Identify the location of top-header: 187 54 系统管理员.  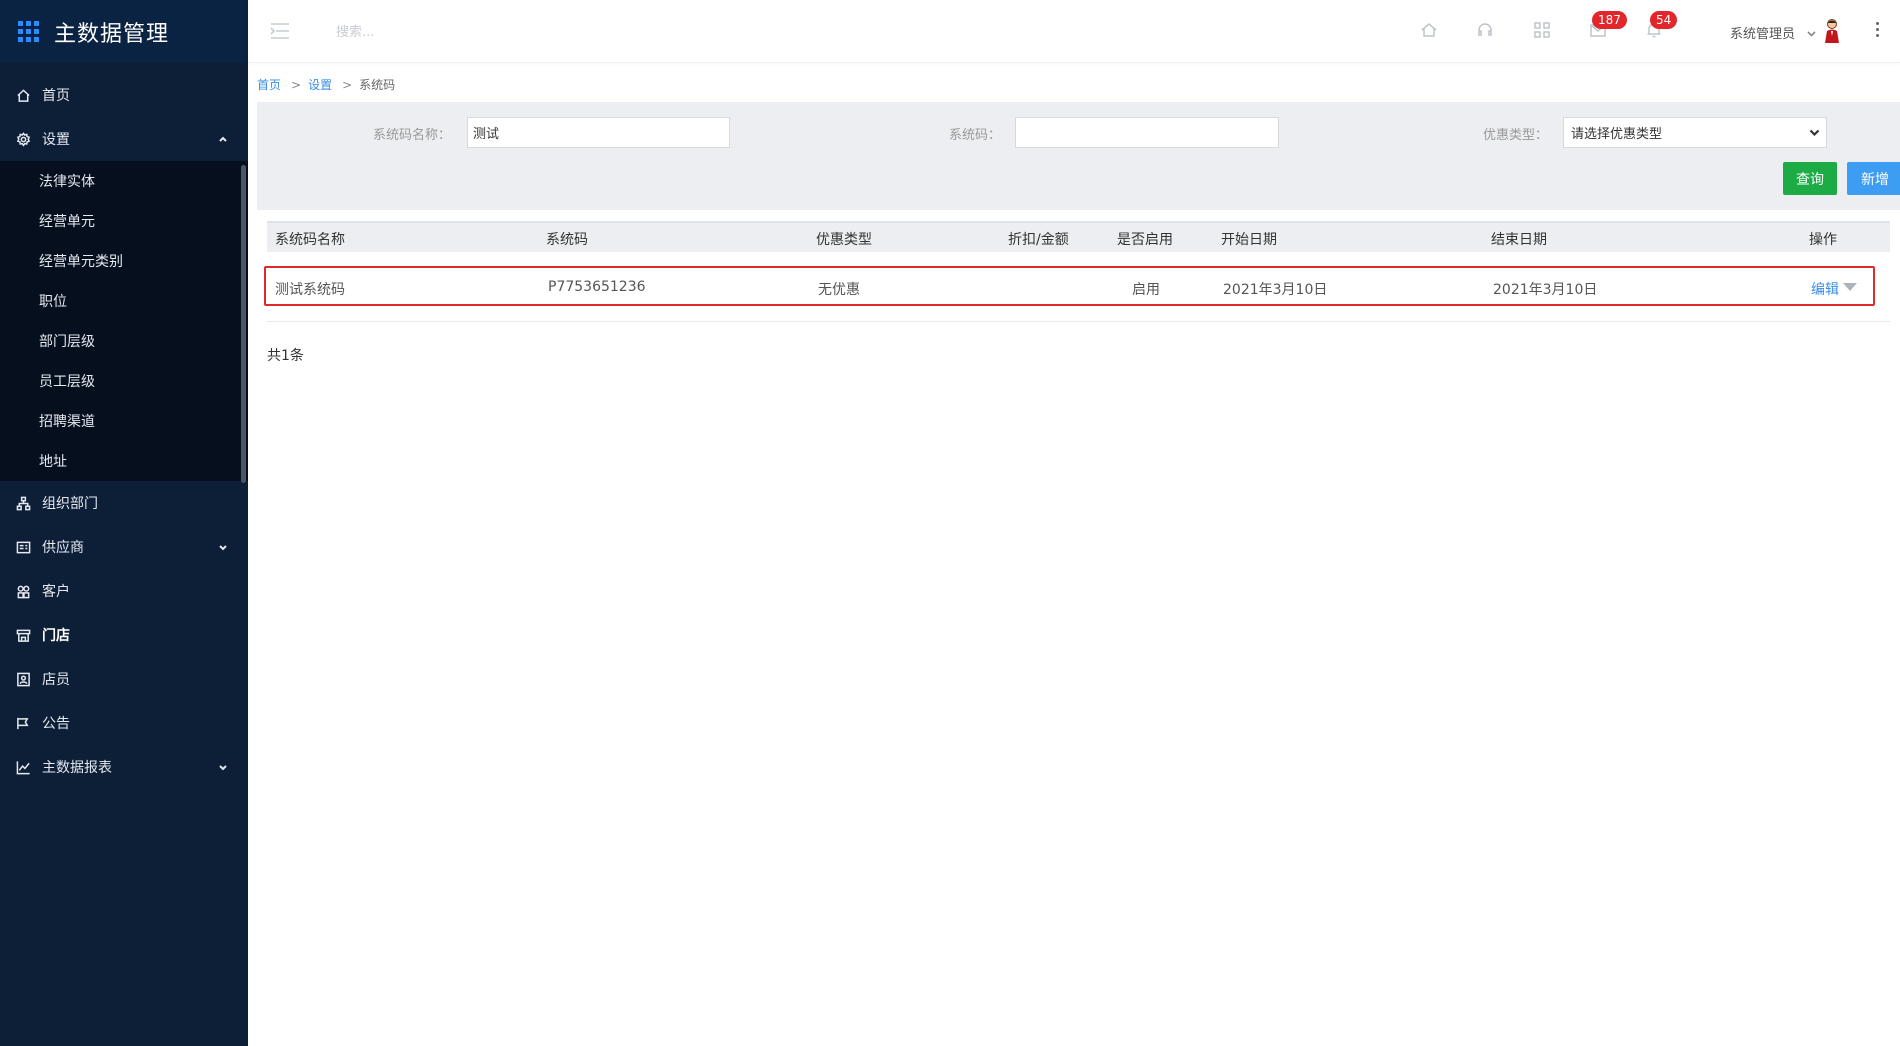
(1074, 31).